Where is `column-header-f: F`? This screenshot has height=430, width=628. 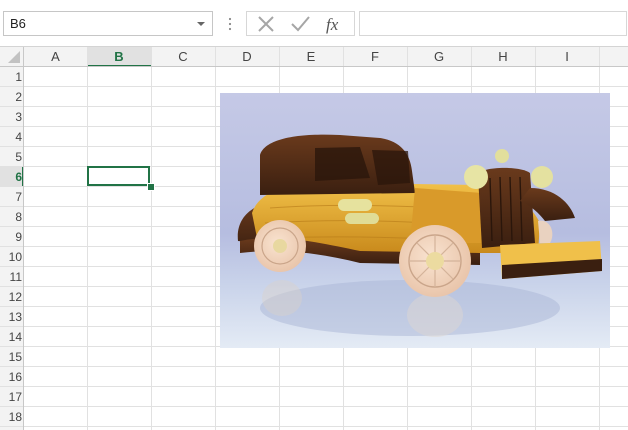
column-header-f: F is located at coordinates (375, 57).